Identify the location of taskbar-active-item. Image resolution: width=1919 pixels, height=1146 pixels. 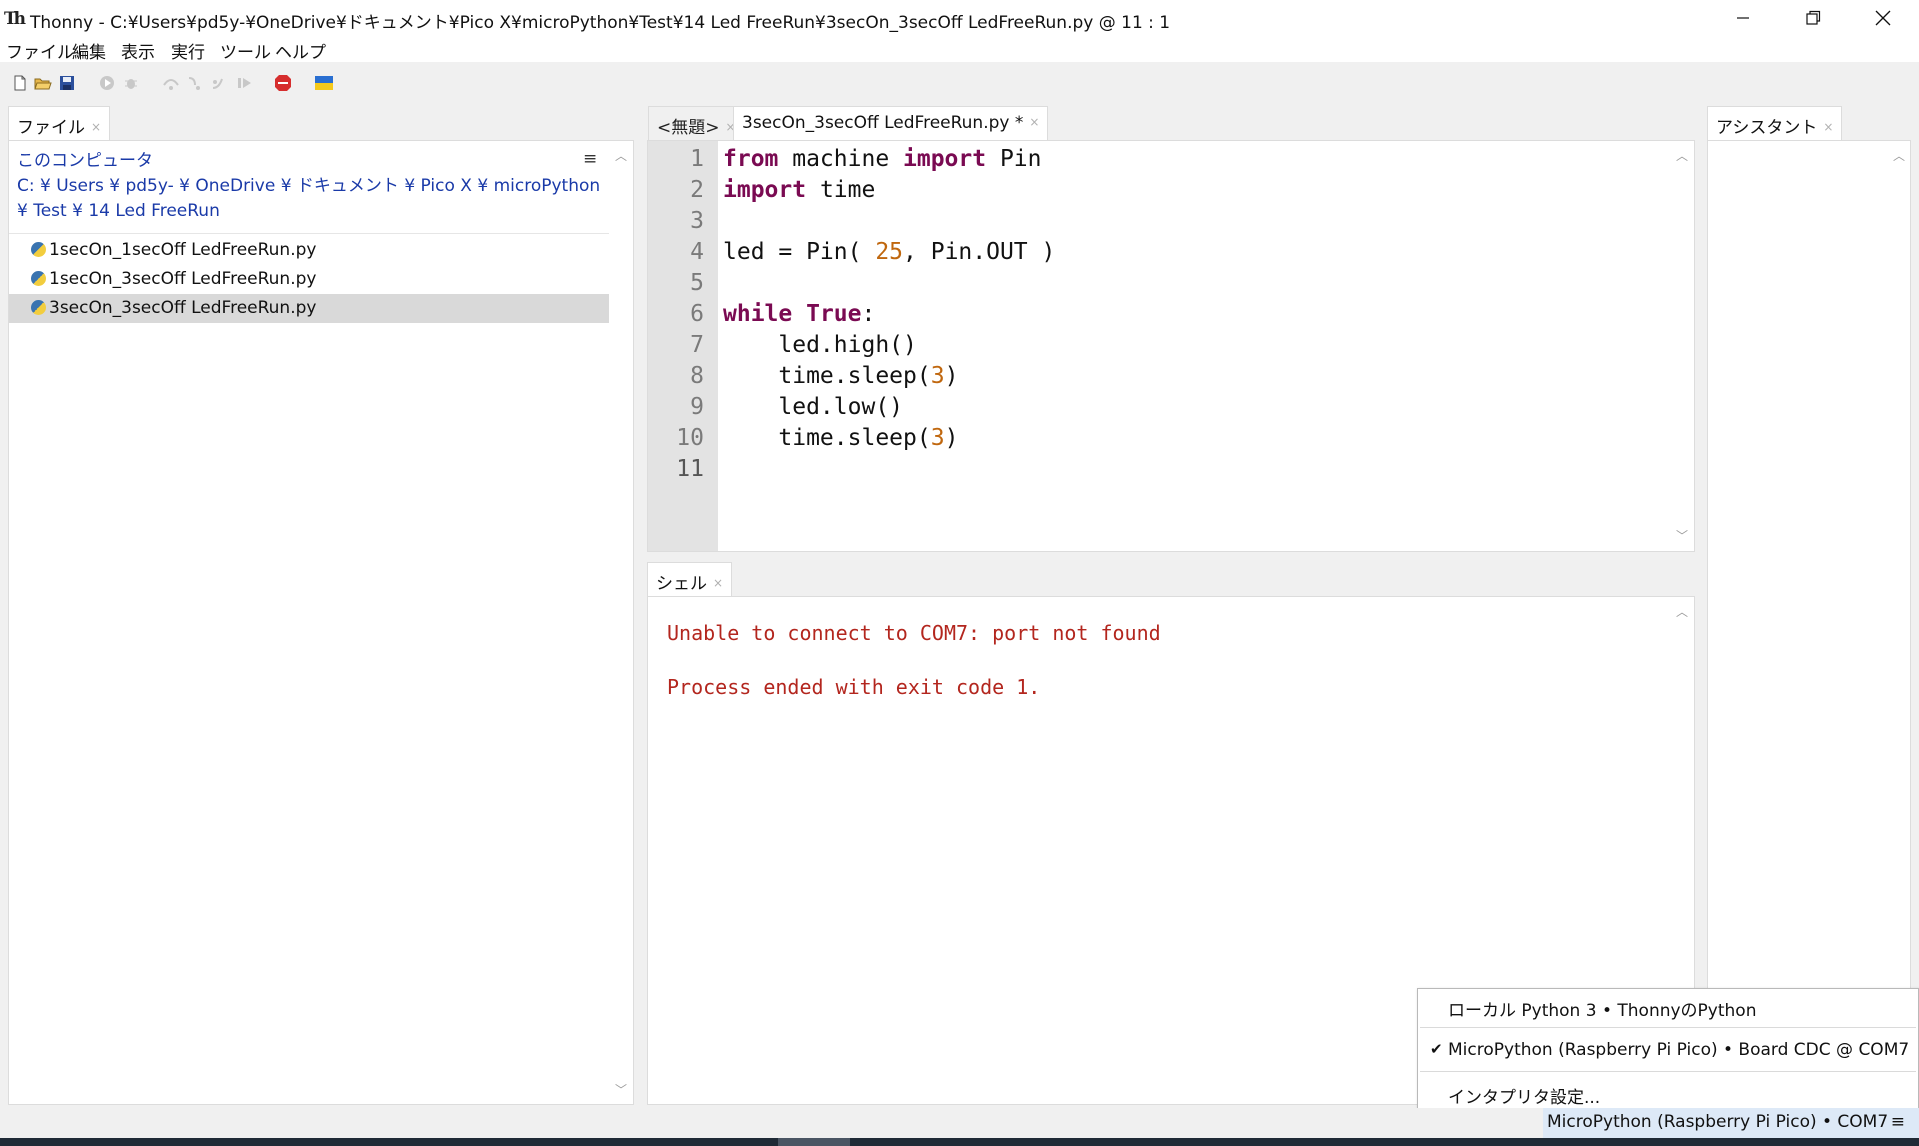
(814, 1142).